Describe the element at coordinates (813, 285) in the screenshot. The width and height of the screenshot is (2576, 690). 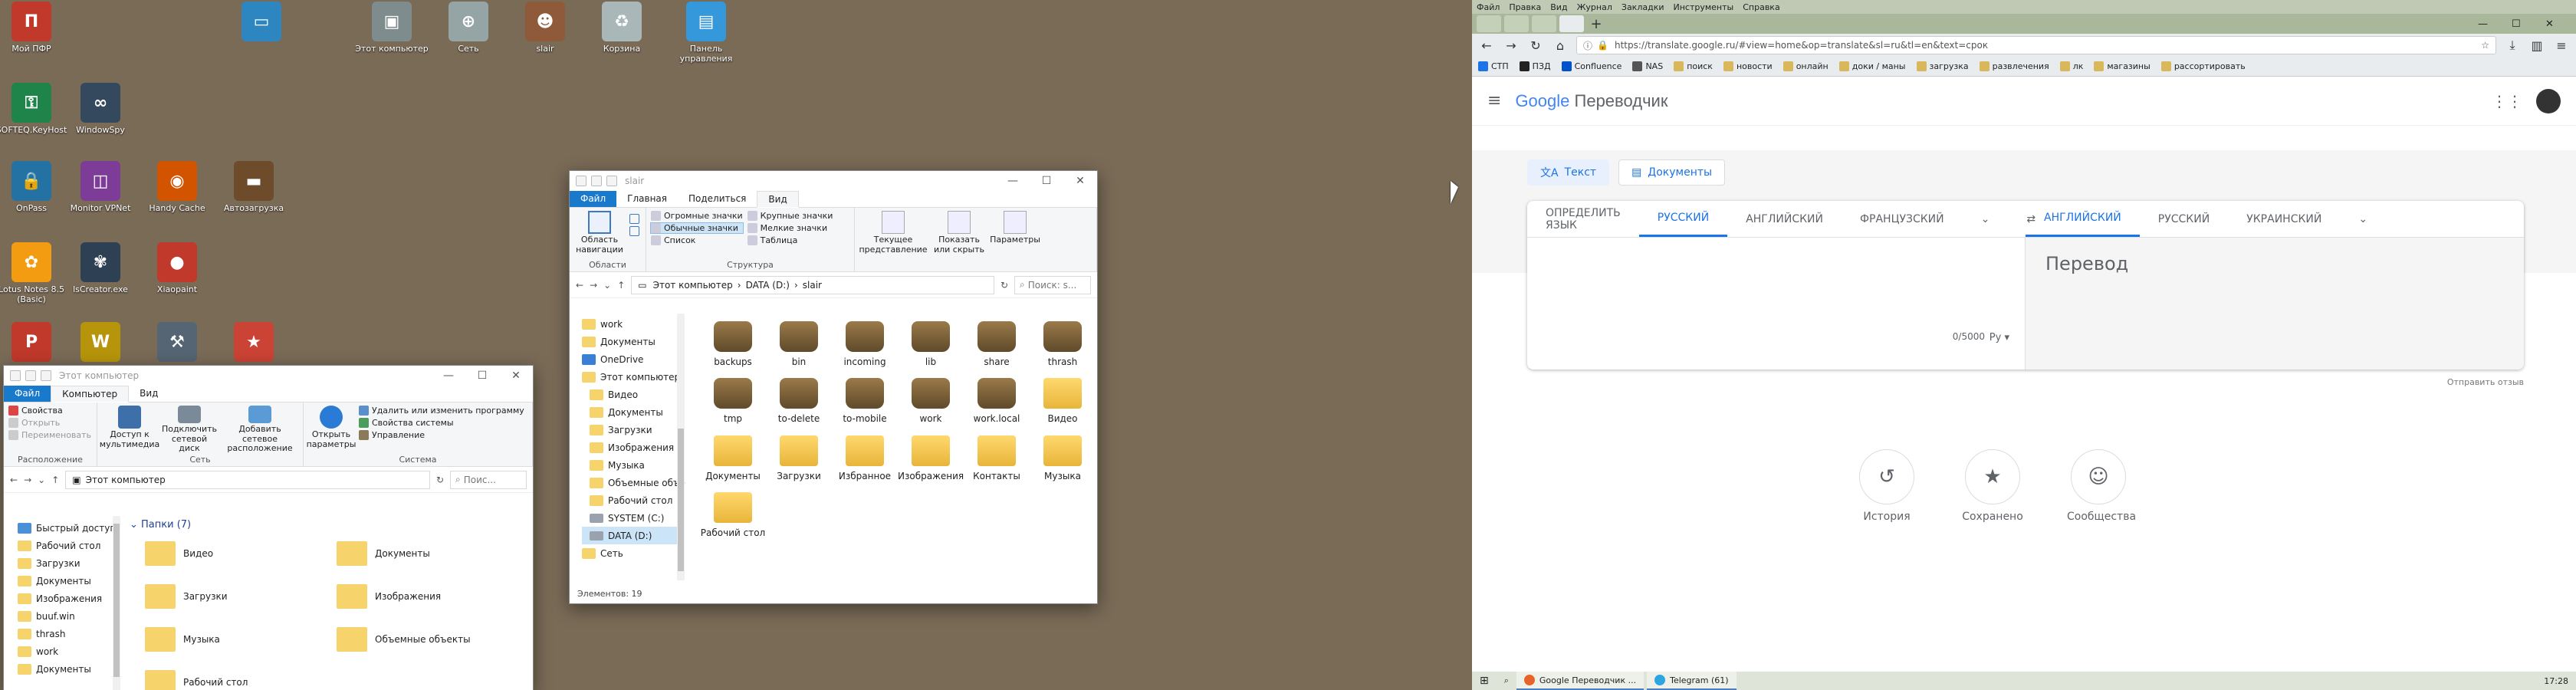
I see `breadcrumb-3: slair` at that location.